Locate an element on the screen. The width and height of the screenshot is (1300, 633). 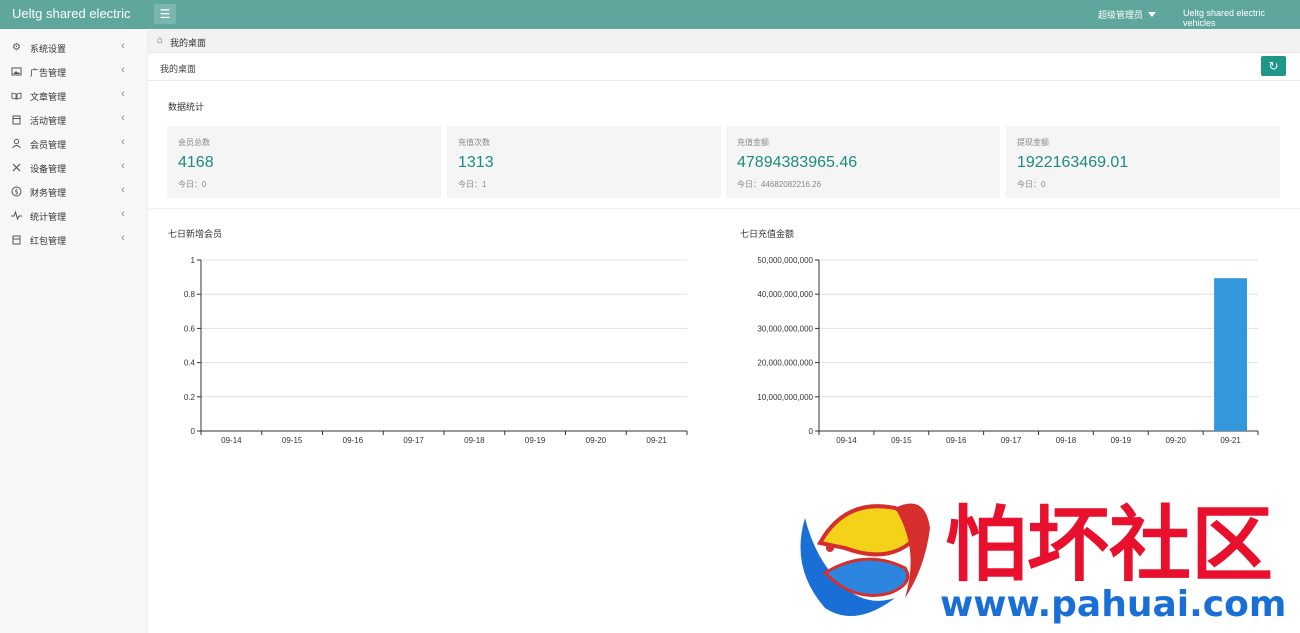
y-tick-label: 40,000,000,000 is located at coordinates (785, 294).